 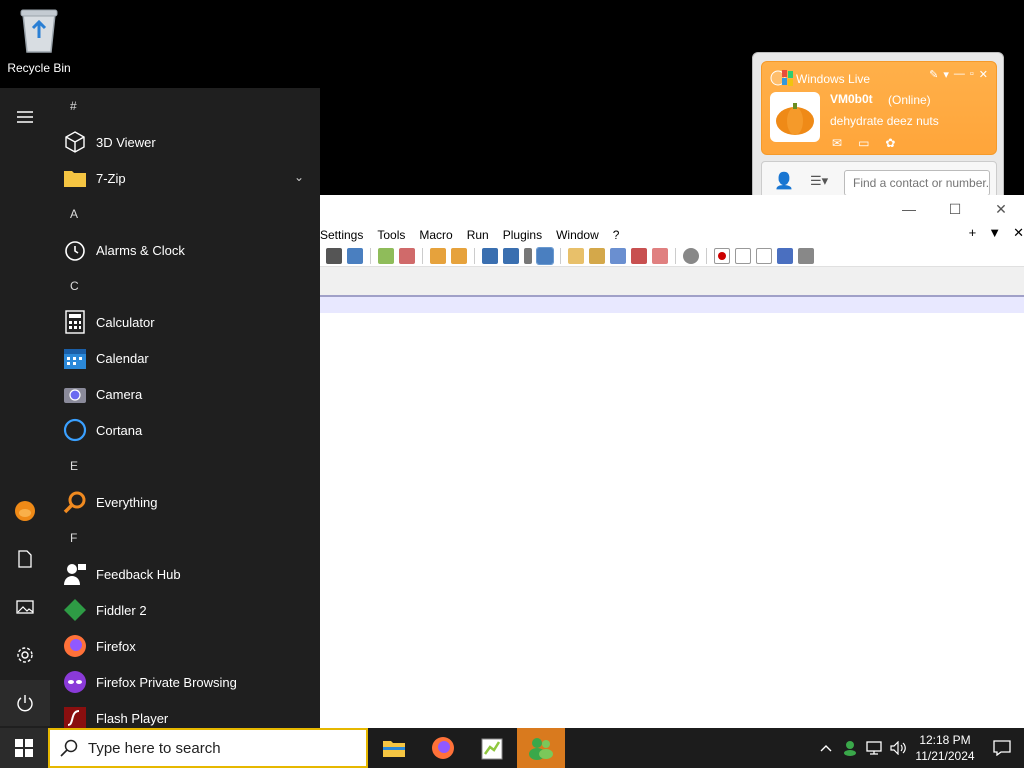 What do you see at coordinates (972, 74) in the screenshot?
I see `maximize-icon: ▫` at bounding box center [972, 74].